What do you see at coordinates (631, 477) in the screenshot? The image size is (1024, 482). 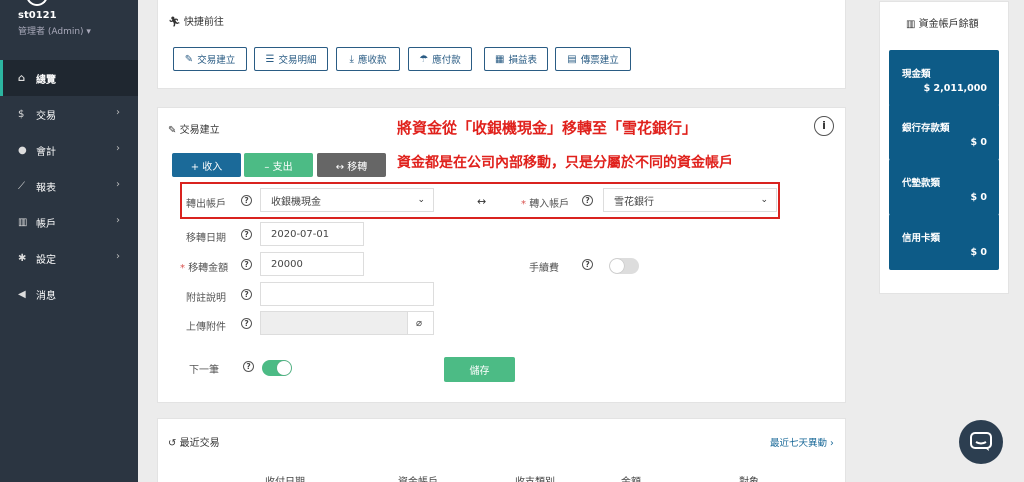 I see `column-header-amount: 金額` at bounding box center [631, 477].